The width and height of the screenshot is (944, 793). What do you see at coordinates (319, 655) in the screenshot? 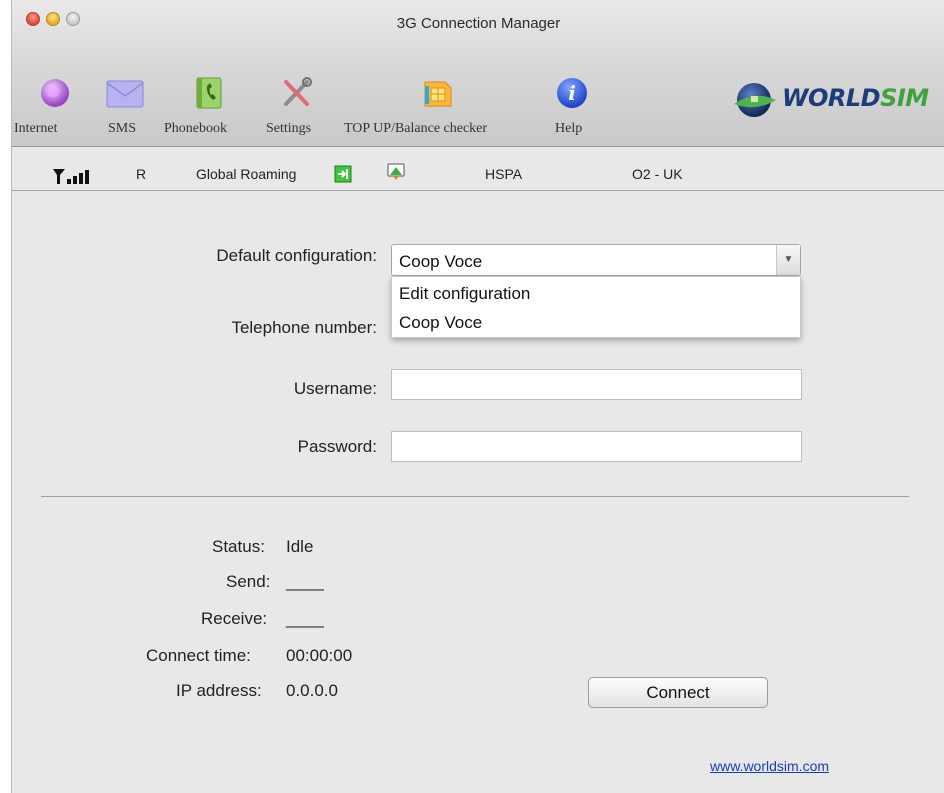
I see `connect-time-value: 00:00:00` at bounding box center [319, 655].